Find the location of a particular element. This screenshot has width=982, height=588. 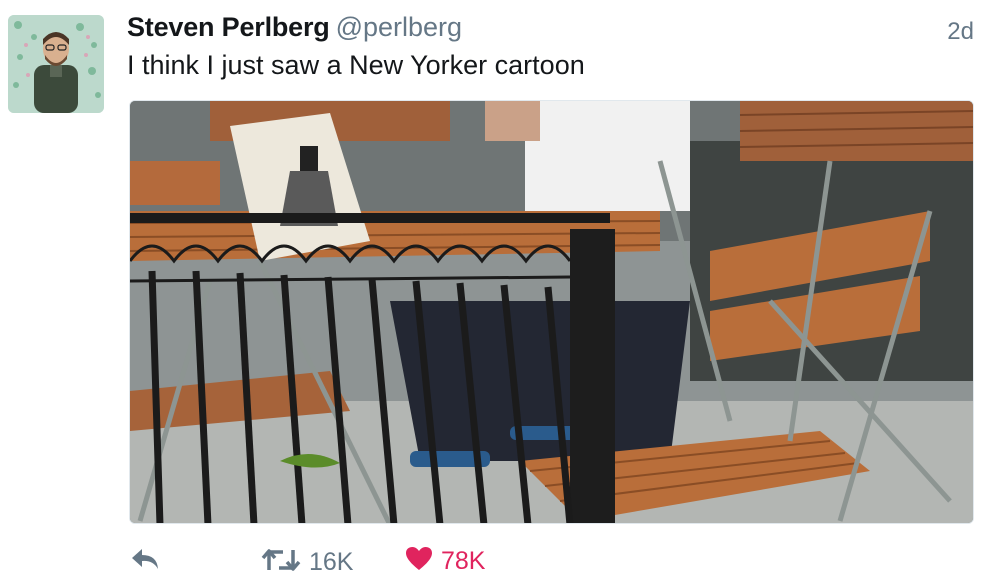

tweet-header: Steven Perlberg @perlberg 2d is located at coordinates (550, 31).